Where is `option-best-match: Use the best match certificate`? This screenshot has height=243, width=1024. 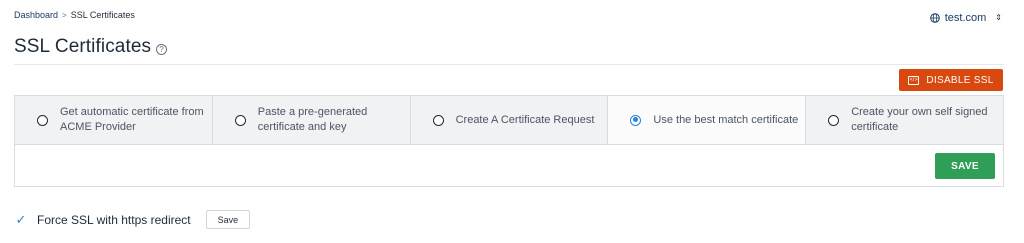 option-best-match: Use the best match certificate is located at coordinates (707, 120).